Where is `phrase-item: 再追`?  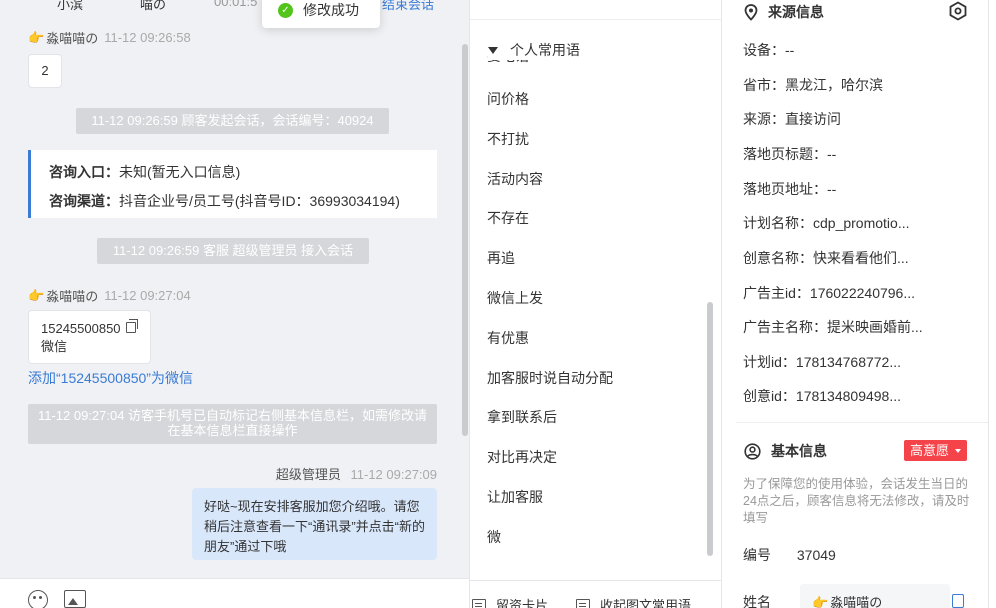
phrase-item: 再追 is located at coordinates (550, 267).